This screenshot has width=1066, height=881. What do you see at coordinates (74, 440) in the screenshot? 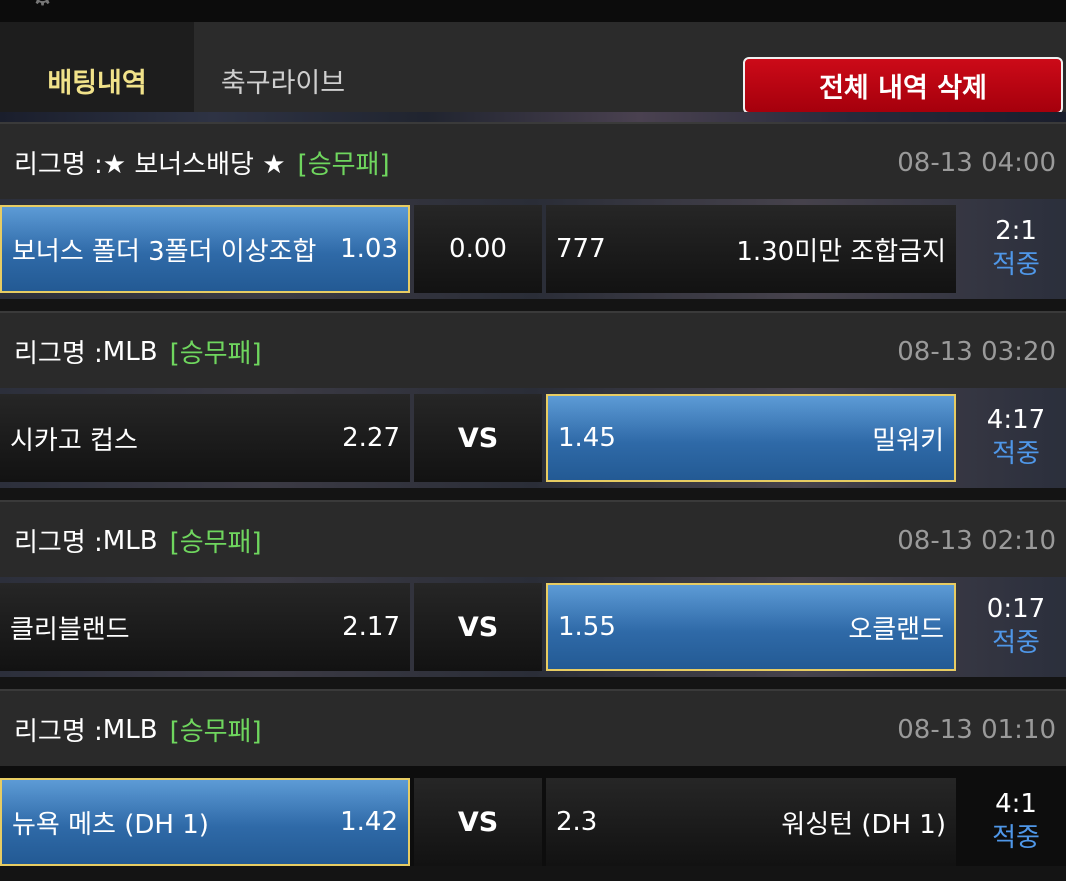
I see `home-team: 시카고 컵스` at bounding box center [74, 440].